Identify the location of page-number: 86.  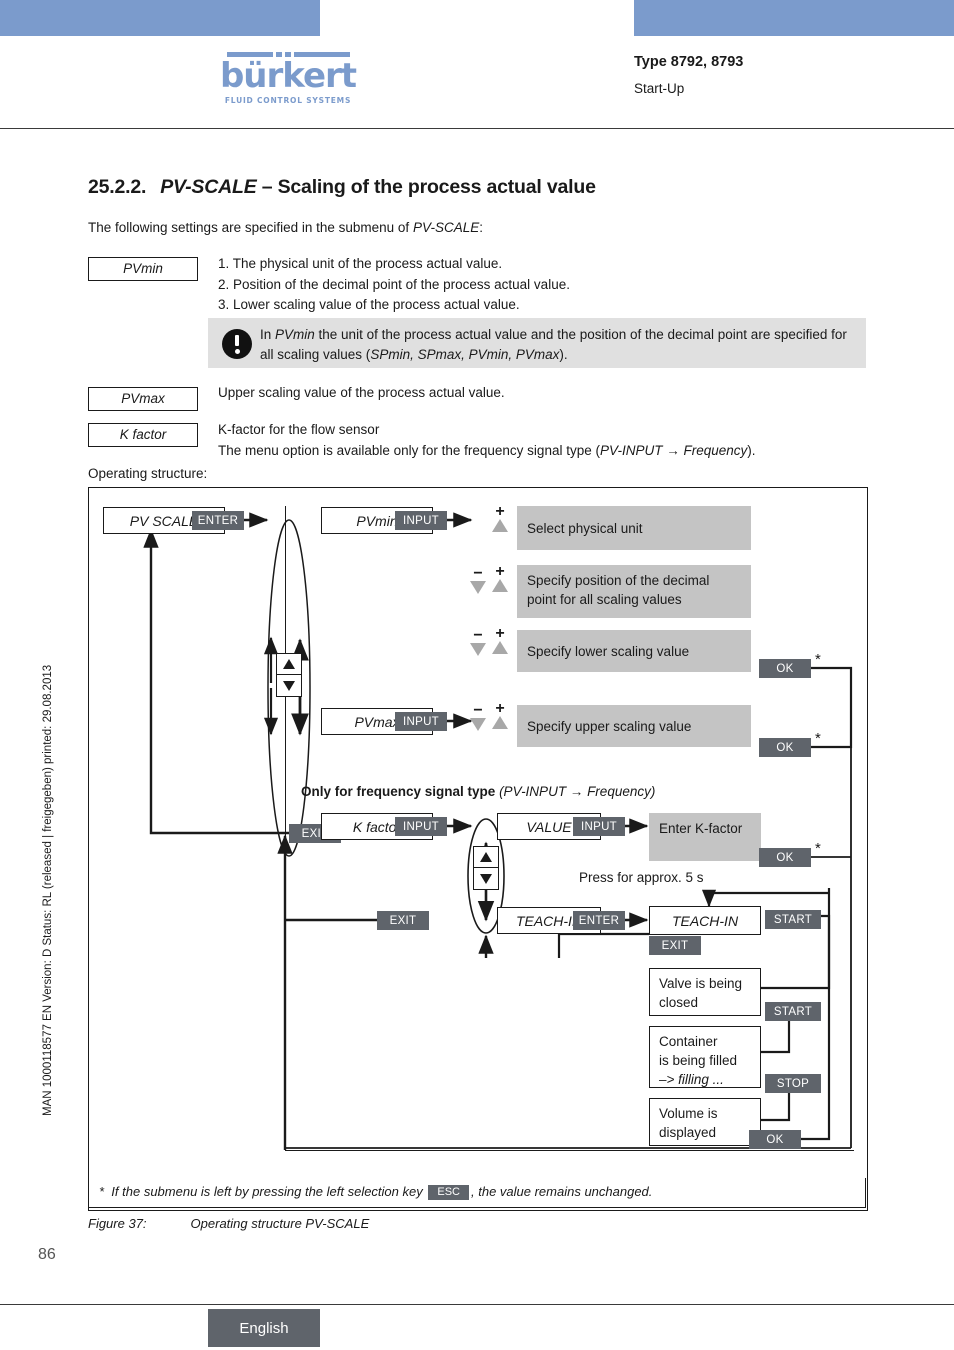
(47, 1254).